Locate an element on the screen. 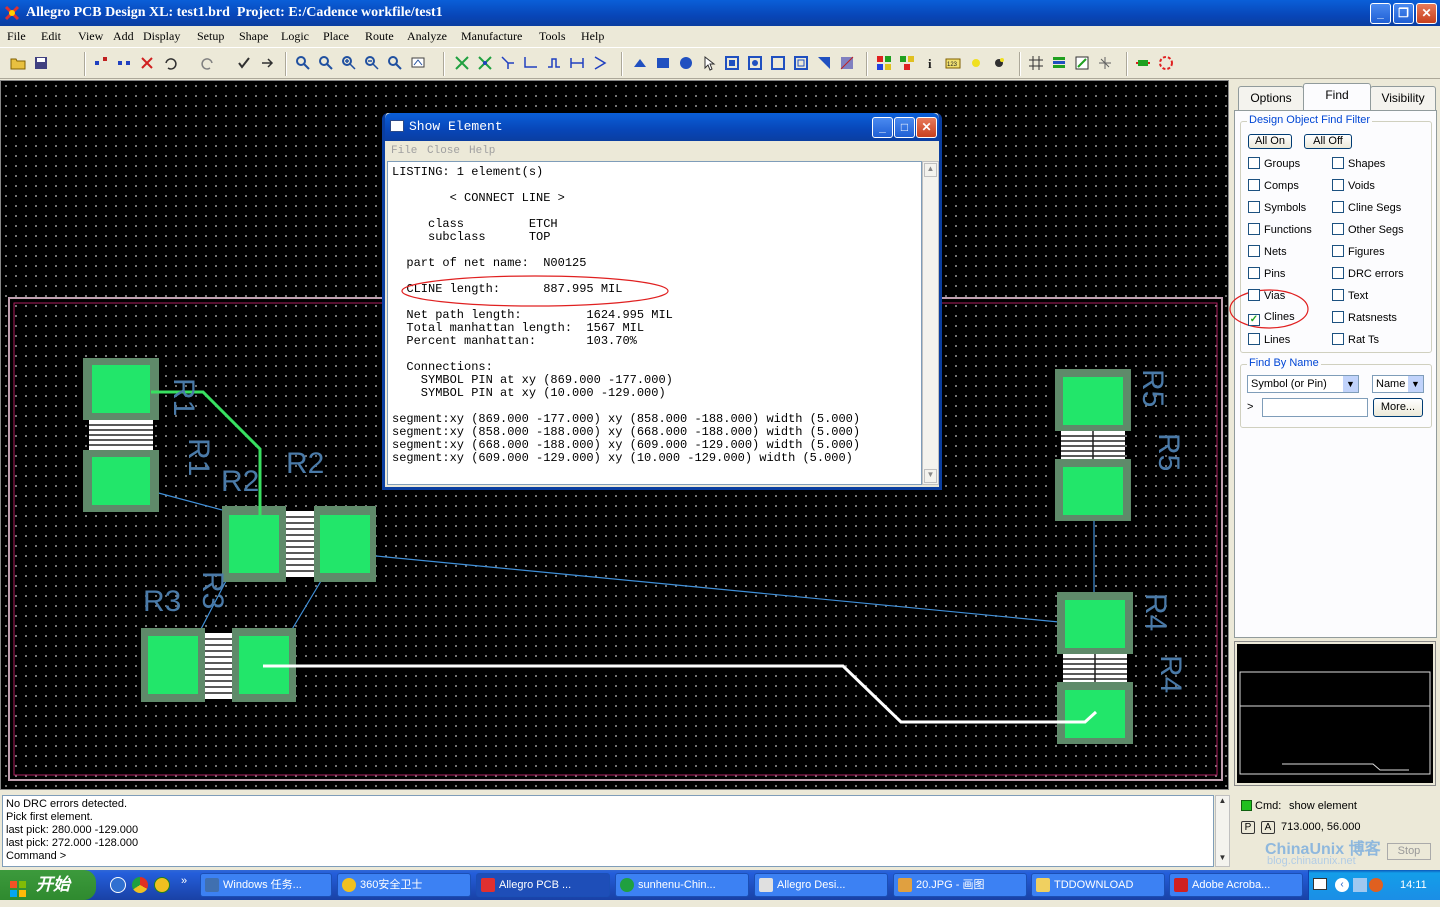  redraw-icon is located at coordinates (418, 63).